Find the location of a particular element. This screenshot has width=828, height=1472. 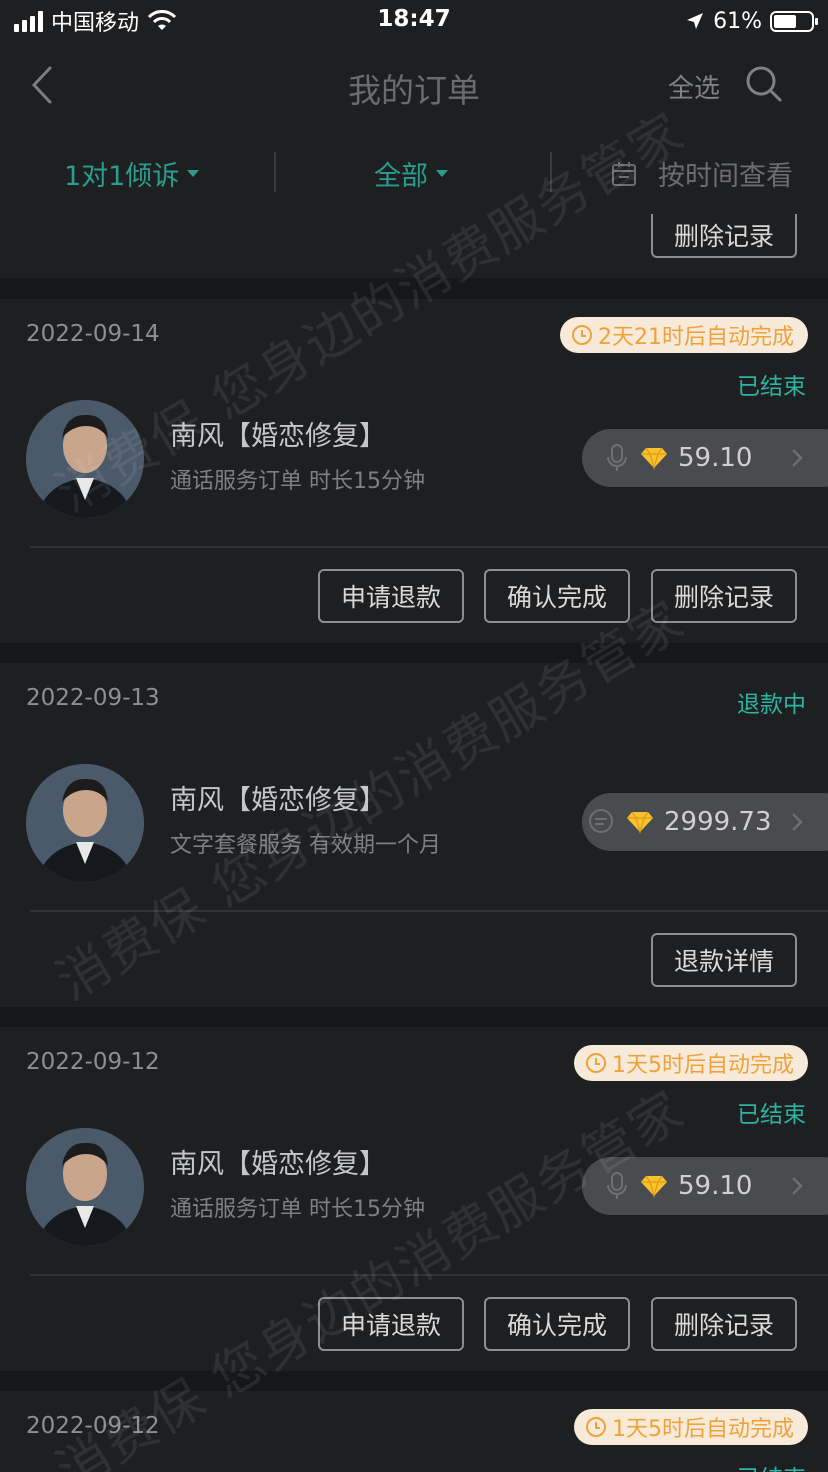

status-filter: 全部 is located at coordinates (411, 173).